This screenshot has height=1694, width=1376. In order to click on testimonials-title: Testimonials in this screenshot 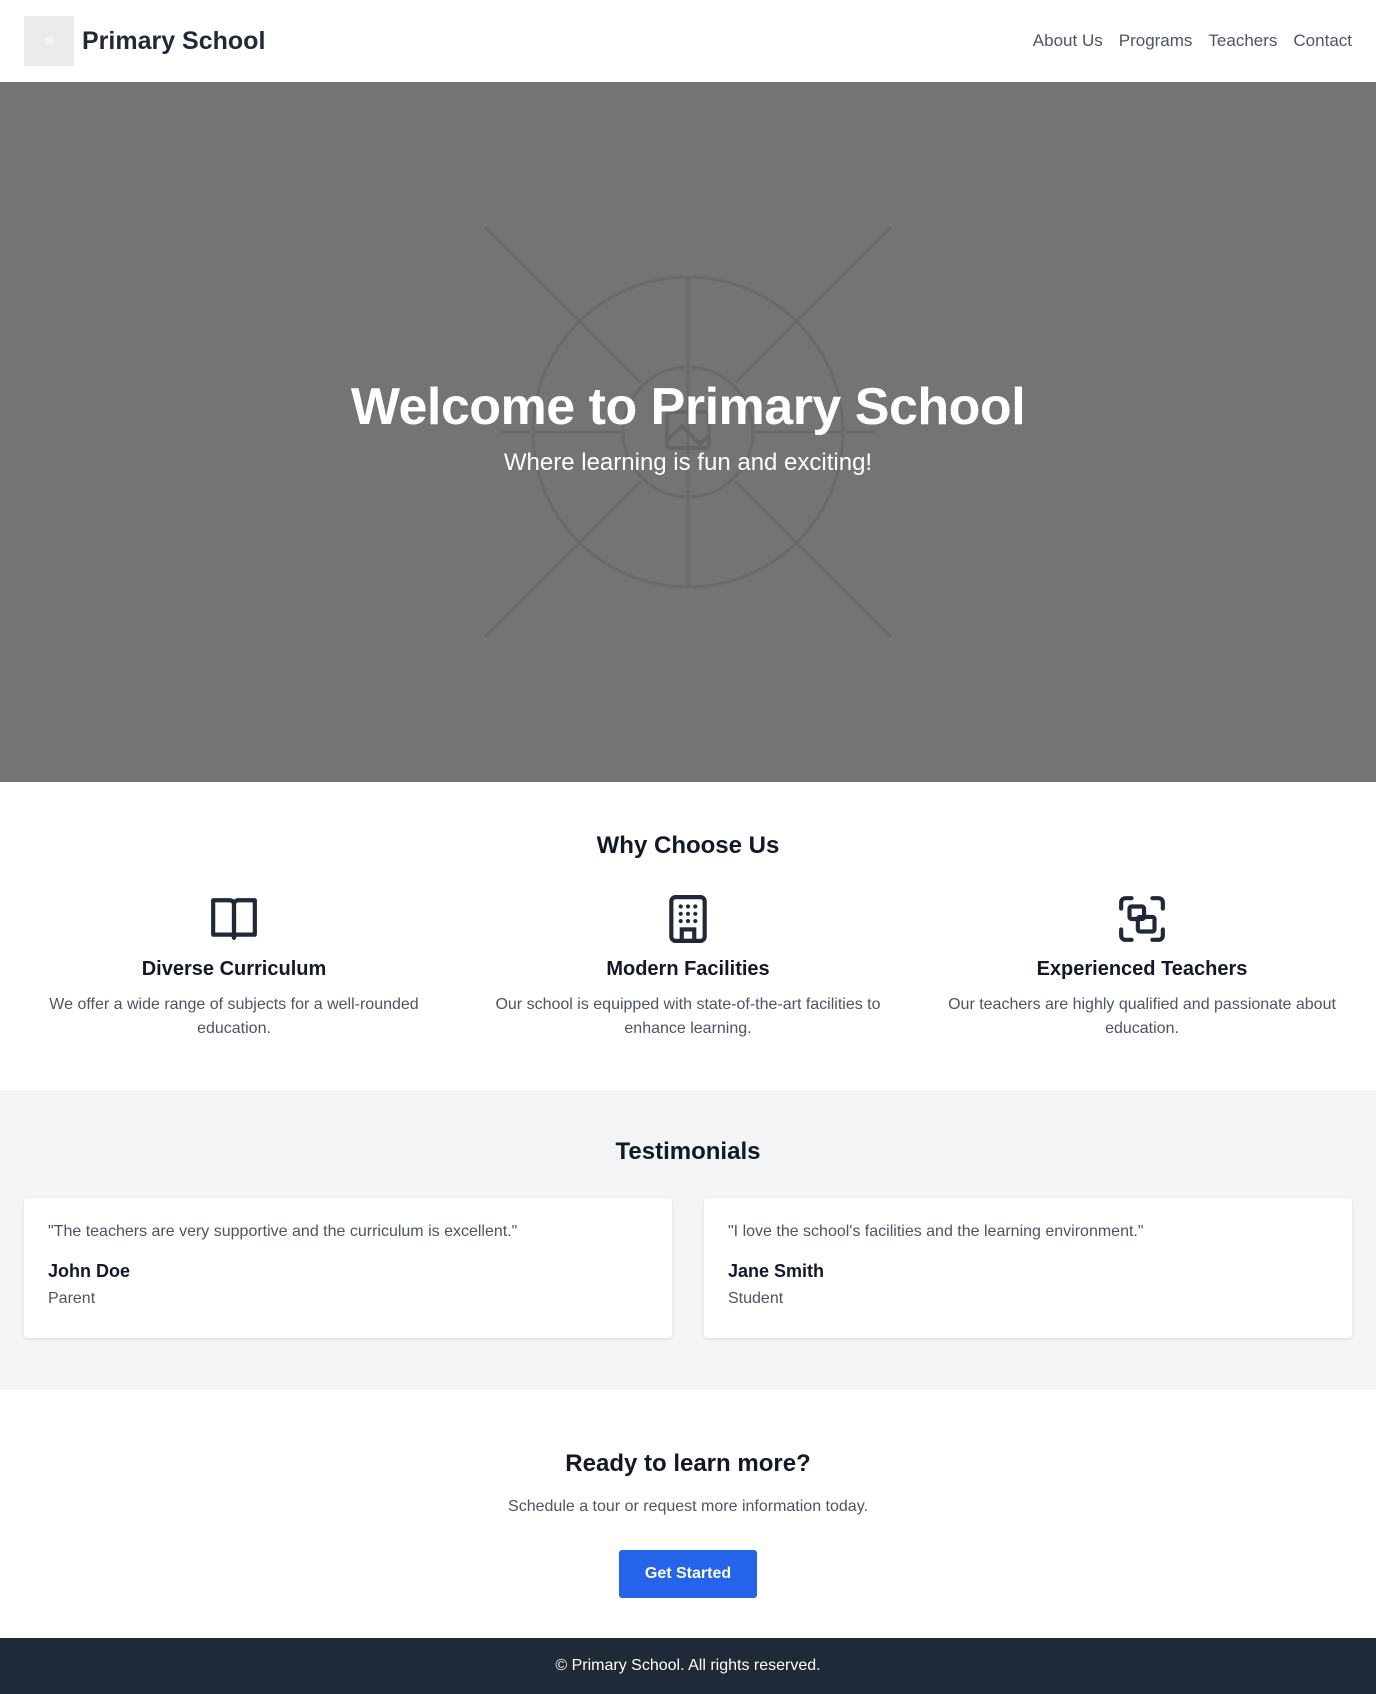, I will do `click(688, 1151)`.